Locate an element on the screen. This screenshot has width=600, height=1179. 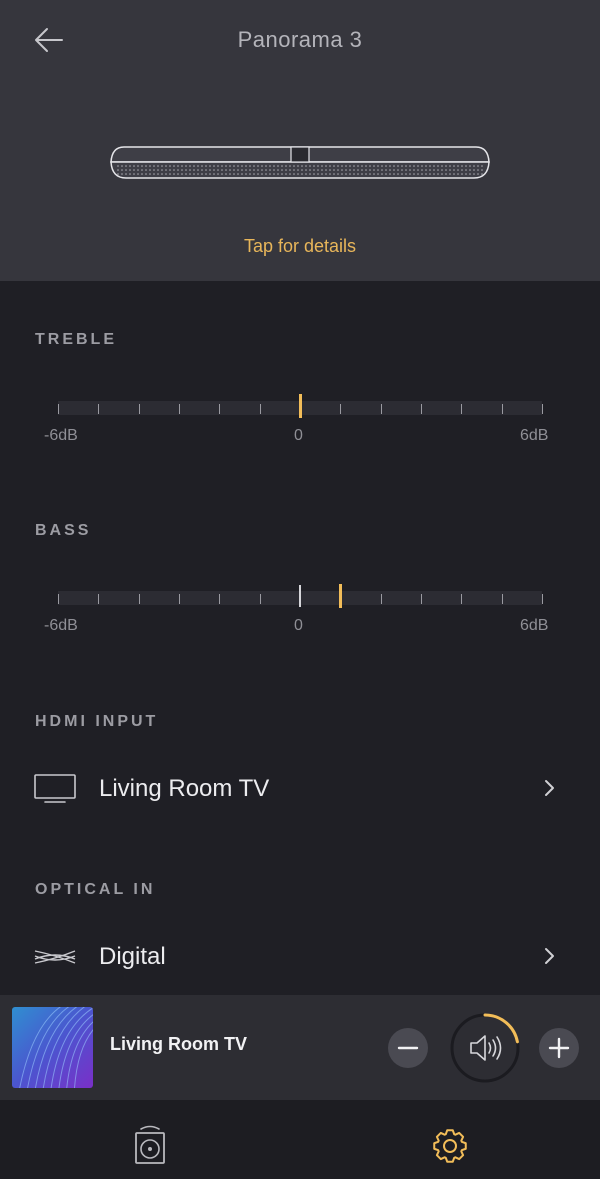
hdmi-input-label: HDMI INPUT is located at coordinates (97, 721).